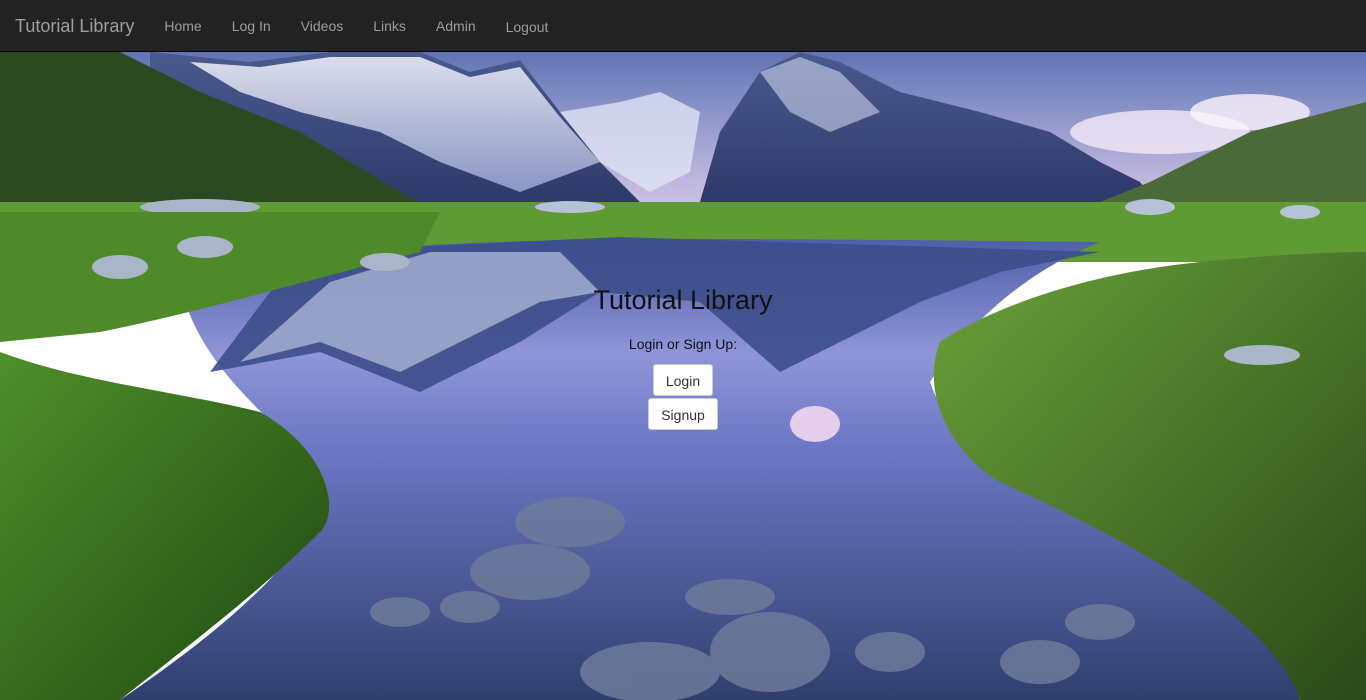 The image size is (1366, 700). What do you see at coordinates (389, 26) in the screenshot?
I see `nav-item-links: Links` at bounding box center [389, 26].